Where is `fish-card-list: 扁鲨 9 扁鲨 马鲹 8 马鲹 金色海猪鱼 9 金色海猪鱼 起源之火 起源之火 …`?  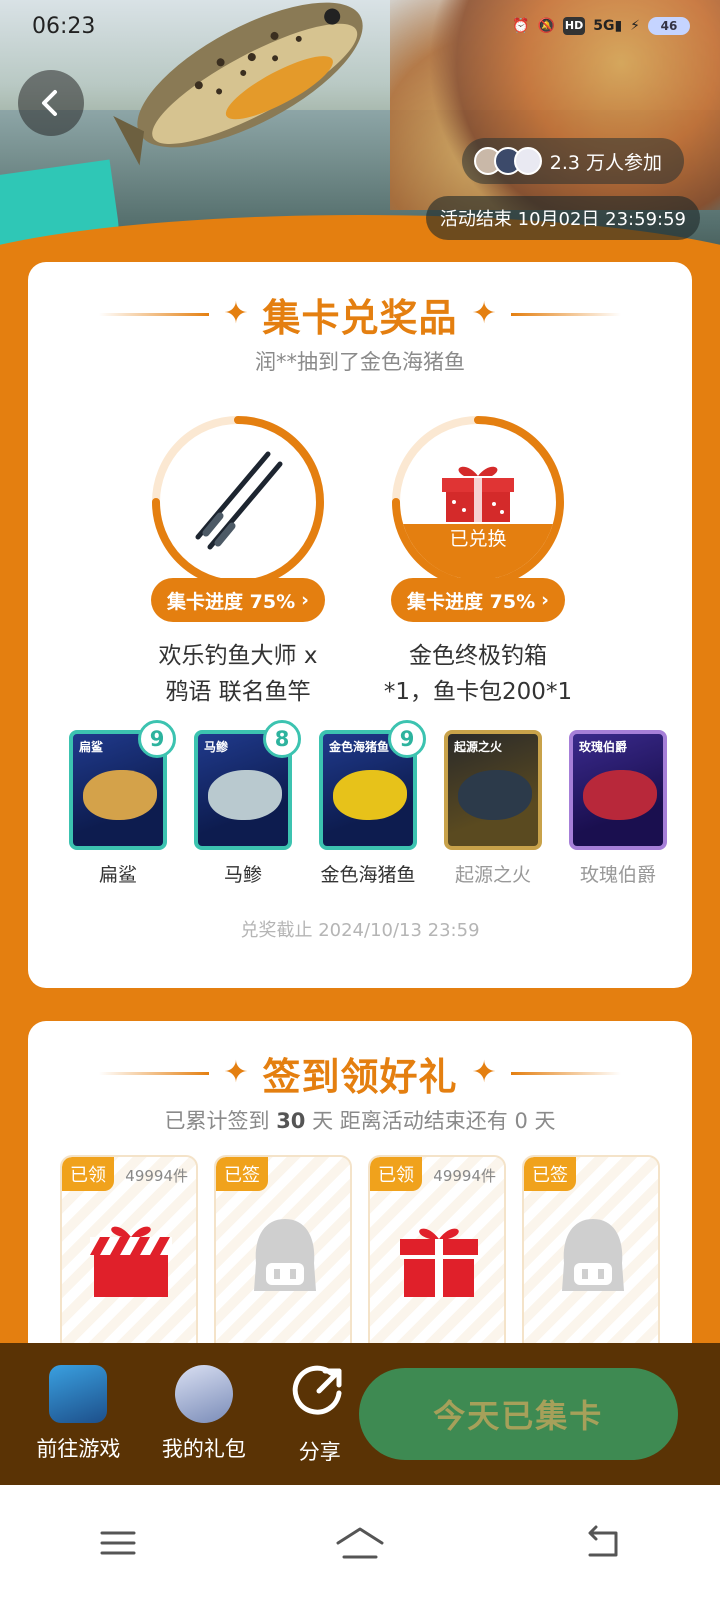 fish-card-list: 扁鲨 9 扁鲨 马鲹 8 马鲹 金色海猪鱼 9 金色海猪鱼 起源之火 起源之火 … is located at coordinates (368, 803).